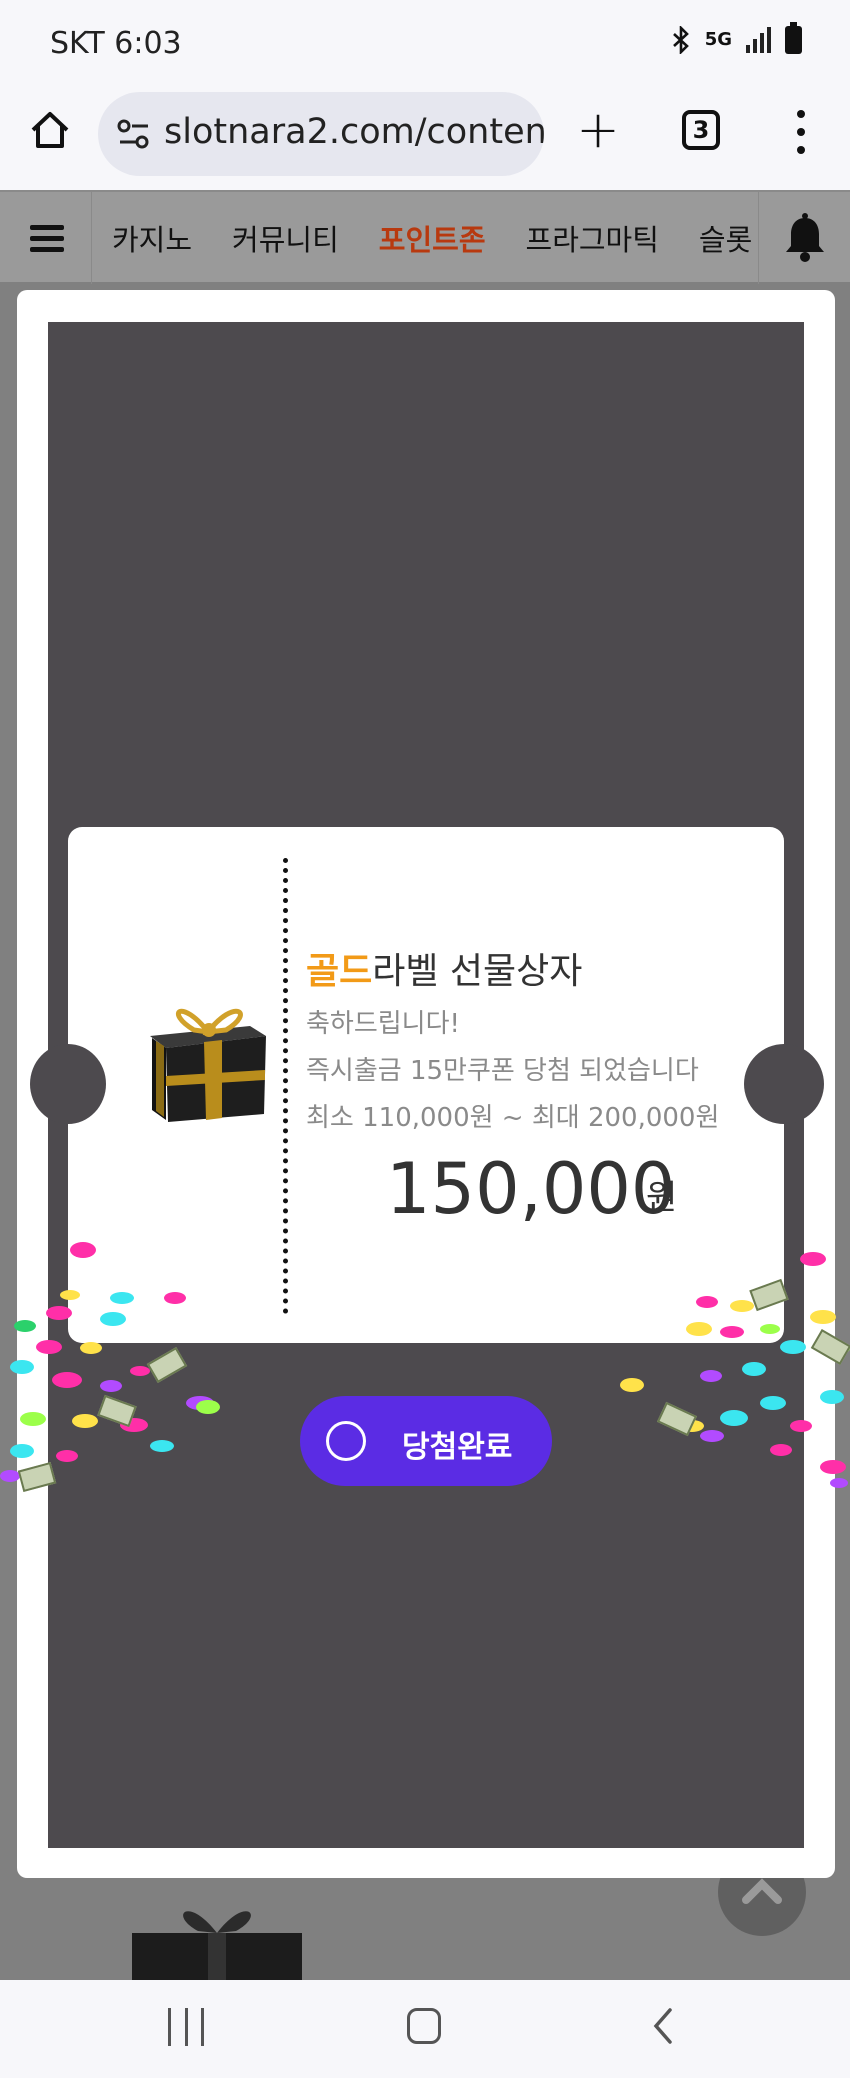 The width and height of the screenshot is (850, 2078). I want to click on coupon-range: 최소 110,000원 ~ 최대 200,000원, so click(513, 1118).